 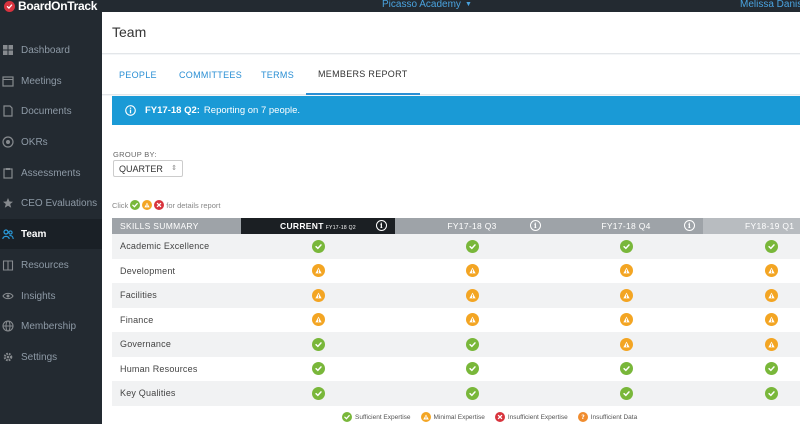 I want to click on sidebar-item-label: Membership, so click(x=49, y=326).